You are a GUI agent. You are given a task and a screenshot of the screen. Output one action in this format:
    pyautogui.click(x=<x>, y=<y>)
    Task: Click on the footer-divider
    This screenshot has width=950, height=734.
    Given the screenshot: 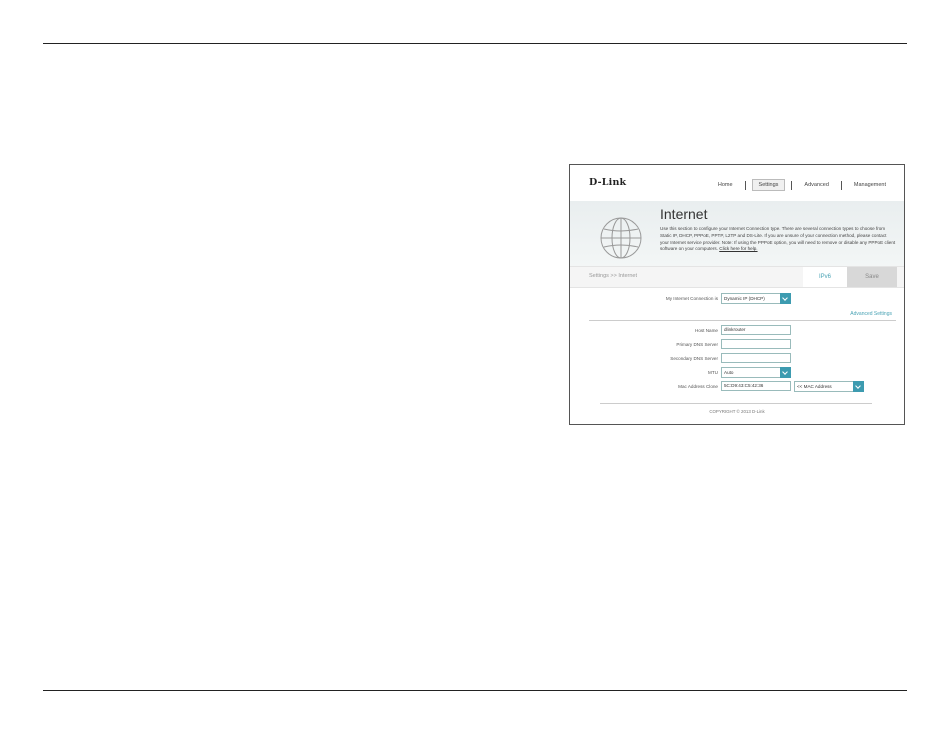 What is the action you would take?
    pyautogui.click(x=736, y=403)
    